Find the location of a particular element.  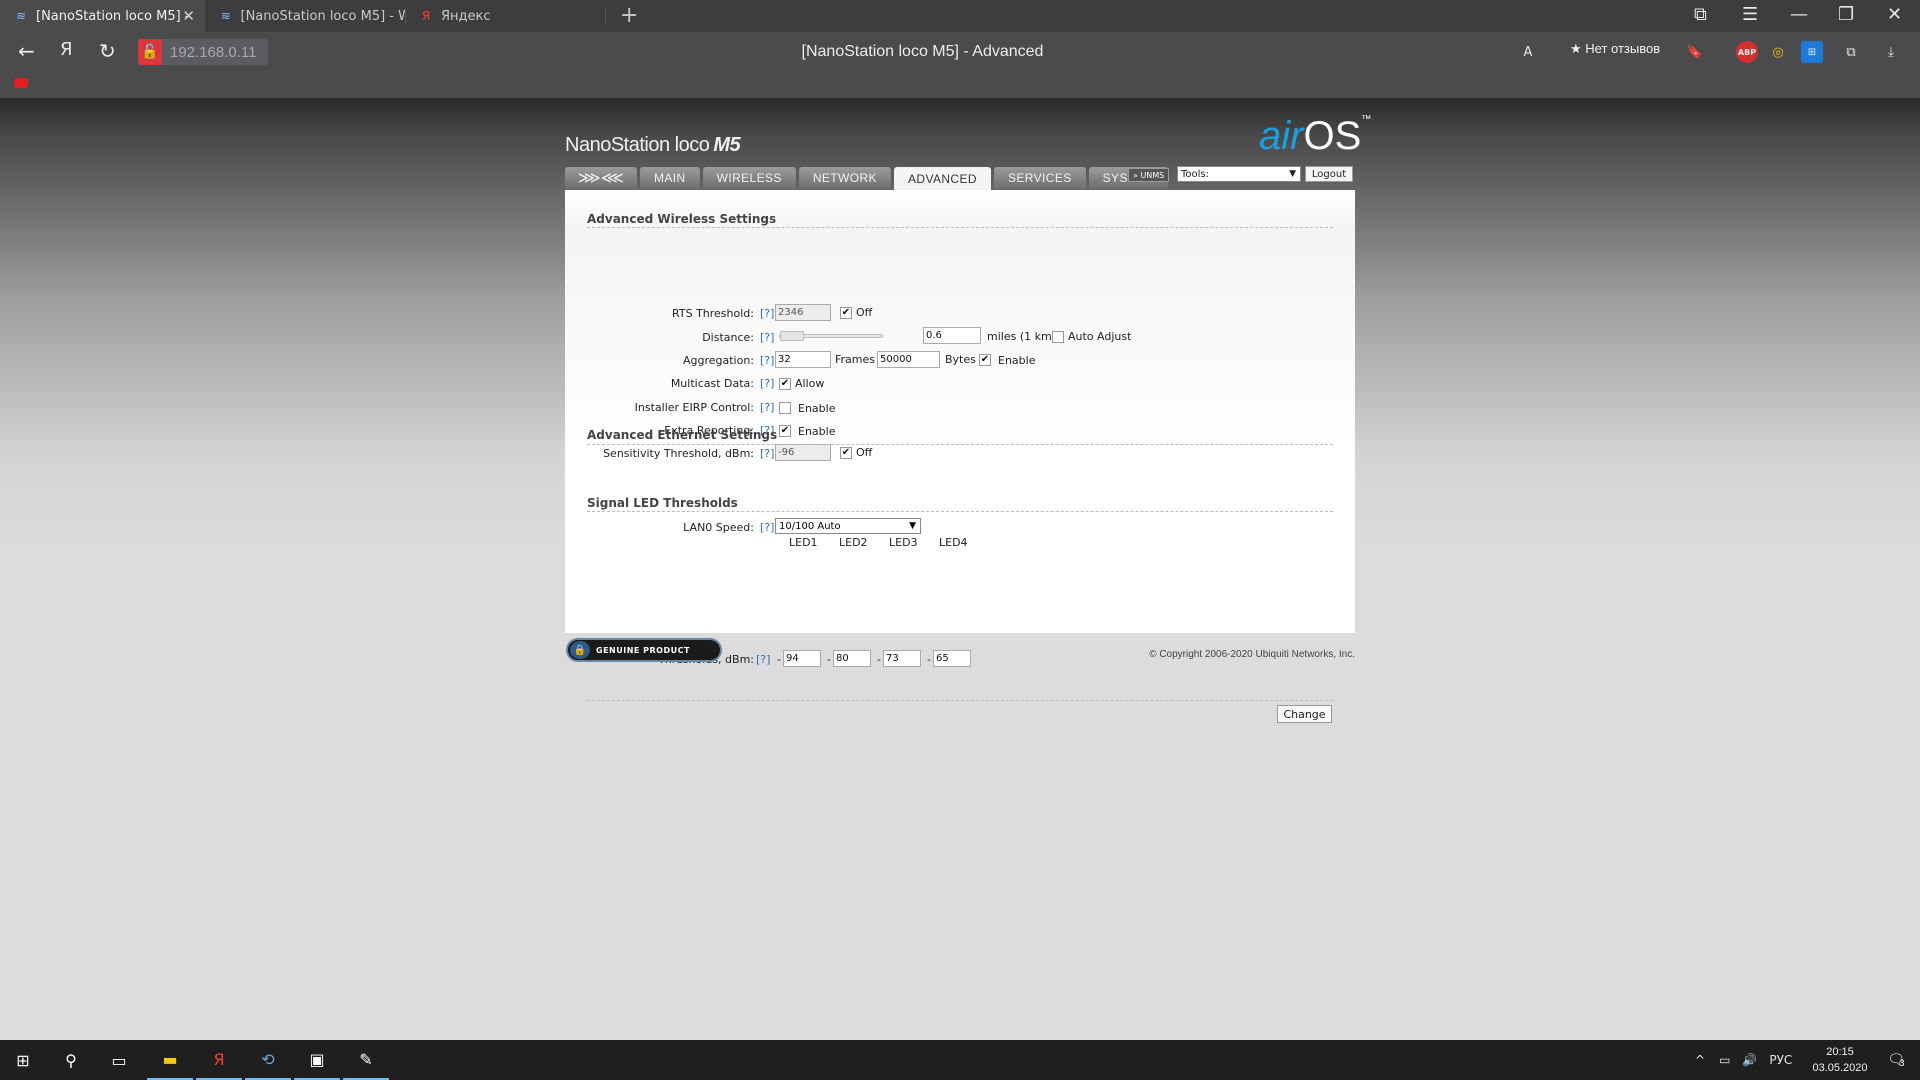

new-tab-button: + is located at coordinates (629, 15).